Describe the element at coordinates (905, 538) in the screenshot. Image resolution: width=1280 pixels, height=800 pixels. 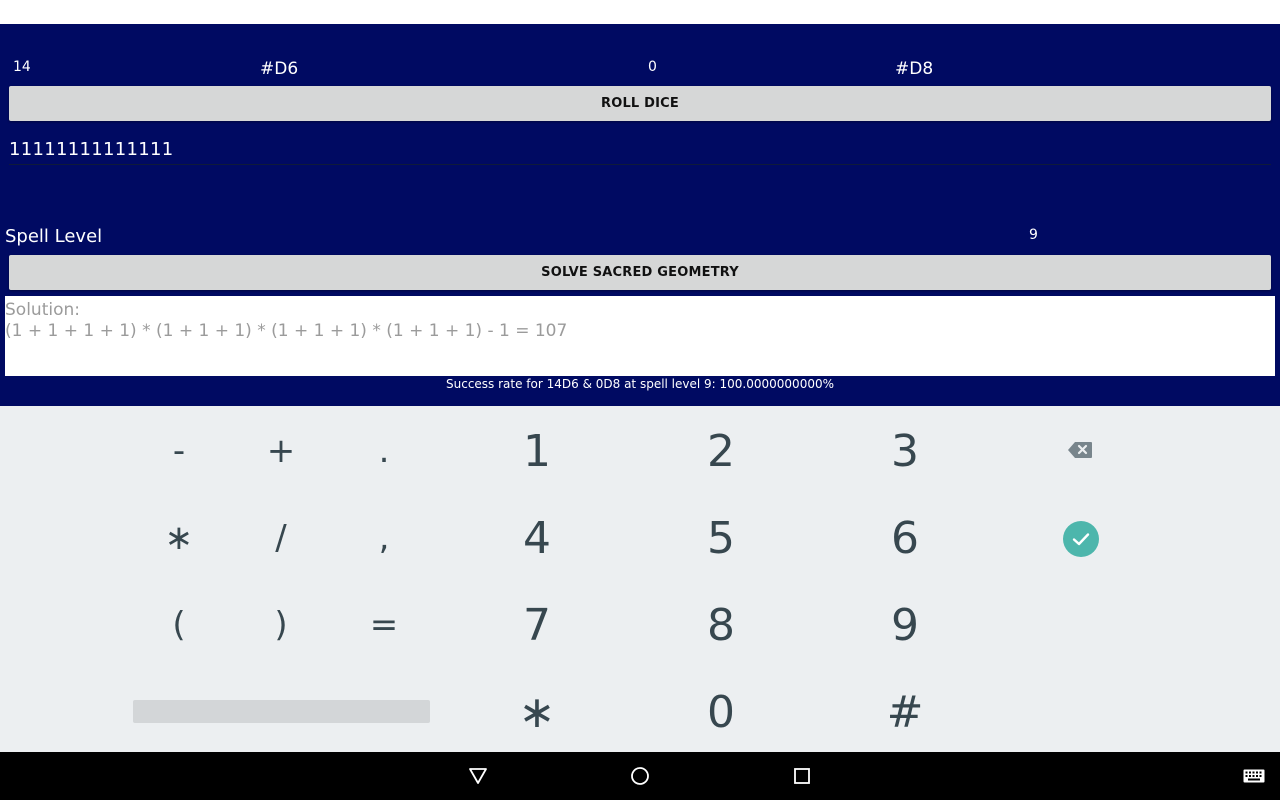
I see `key-6: 6` at that location.